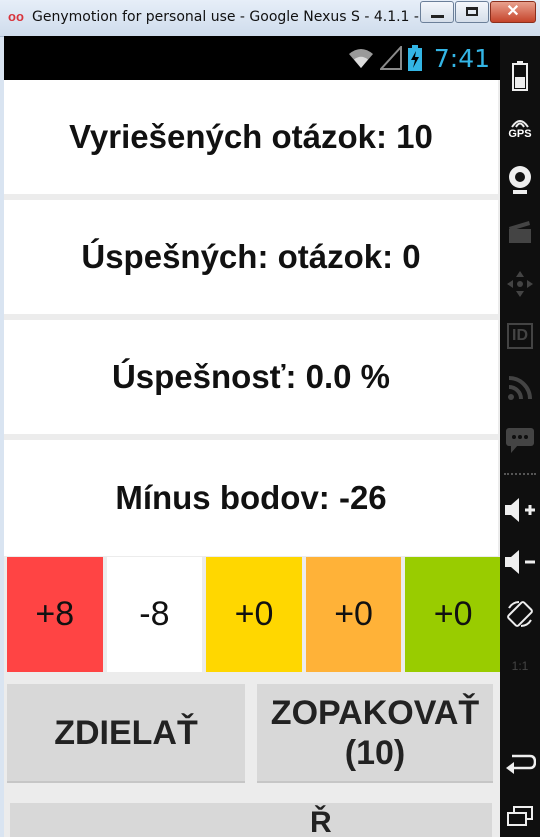  I want to click on volume-up-icon, so click(520, 510).